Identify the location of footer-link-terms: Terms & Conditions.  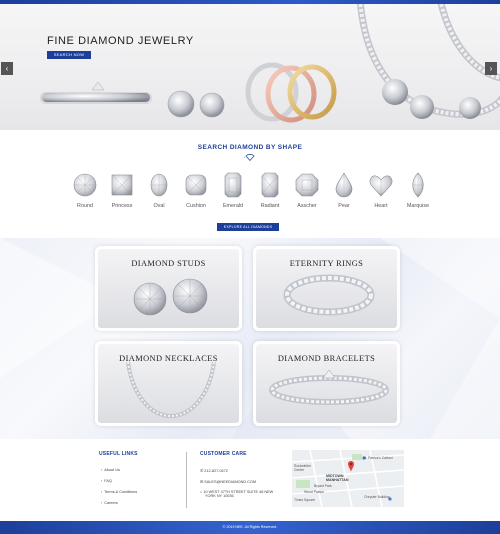
(119, 492).